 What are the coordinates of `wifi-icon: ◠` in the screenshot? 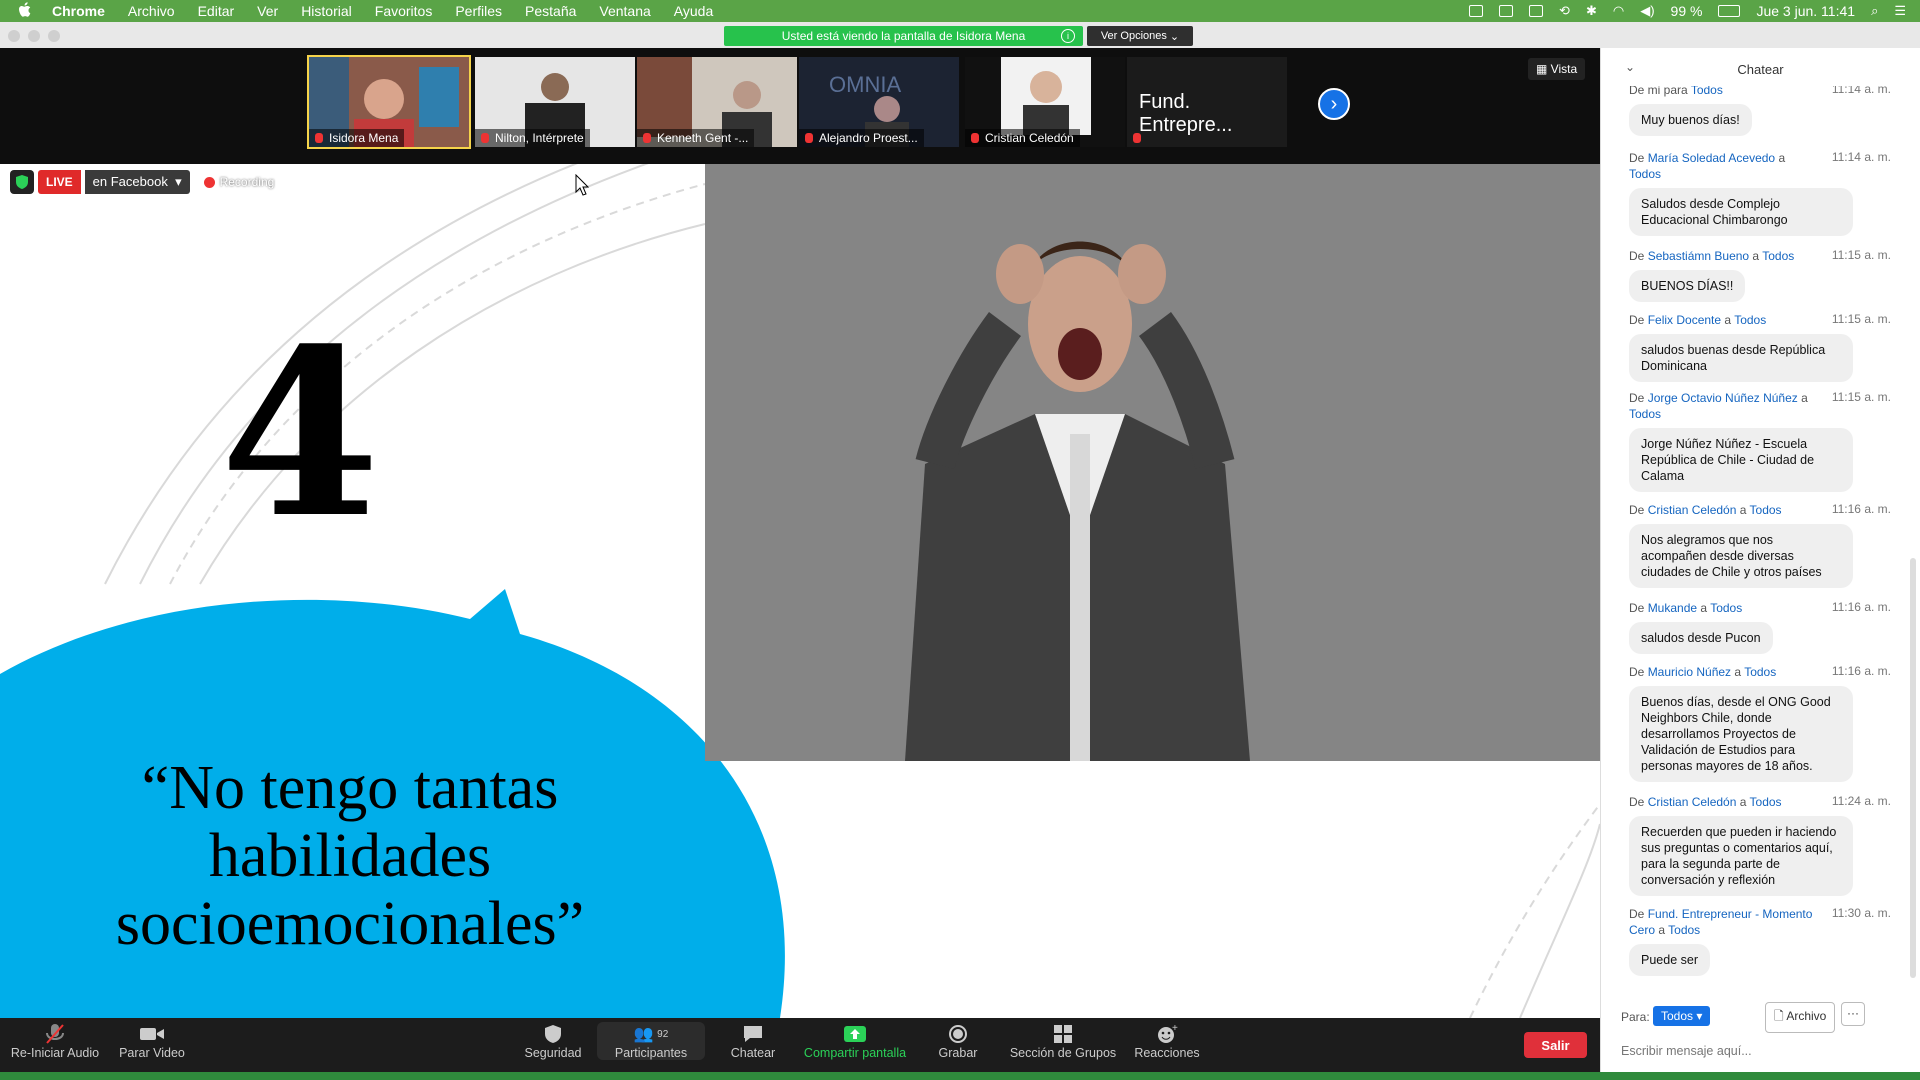 It's located at (1618, 11).